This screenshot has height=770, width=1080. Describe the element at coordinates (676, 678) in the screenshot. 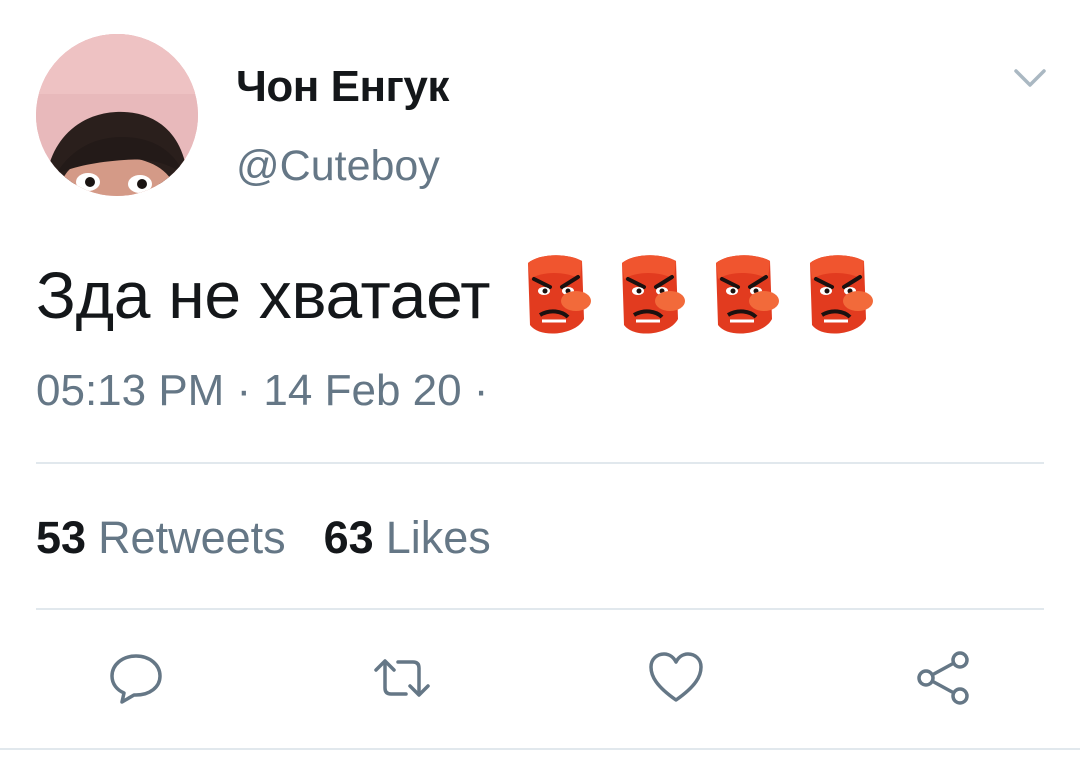

I see `like-icon` at that location.